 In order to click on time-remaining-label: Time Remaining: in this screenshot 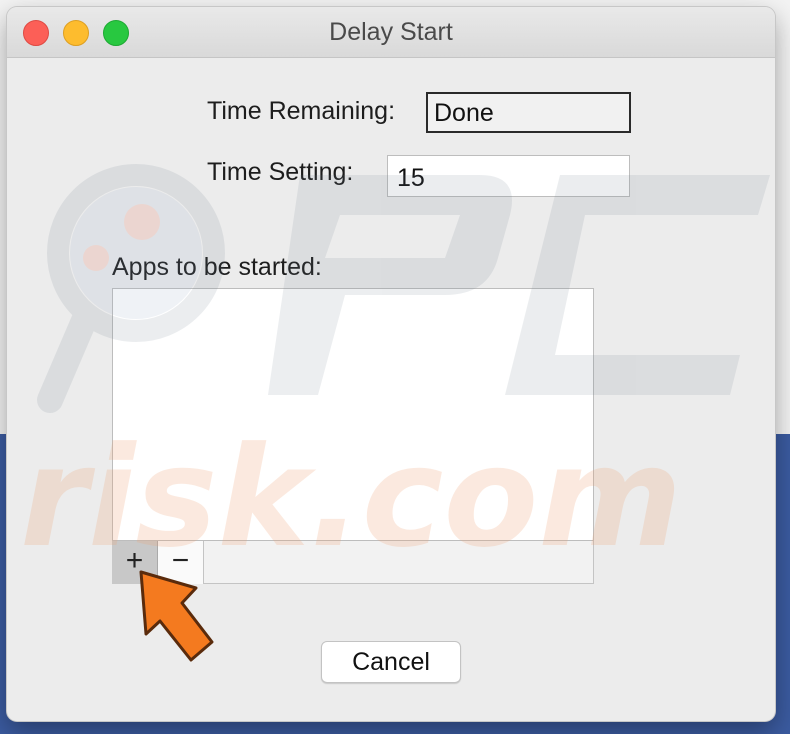, I will do `click(301, 111)`.